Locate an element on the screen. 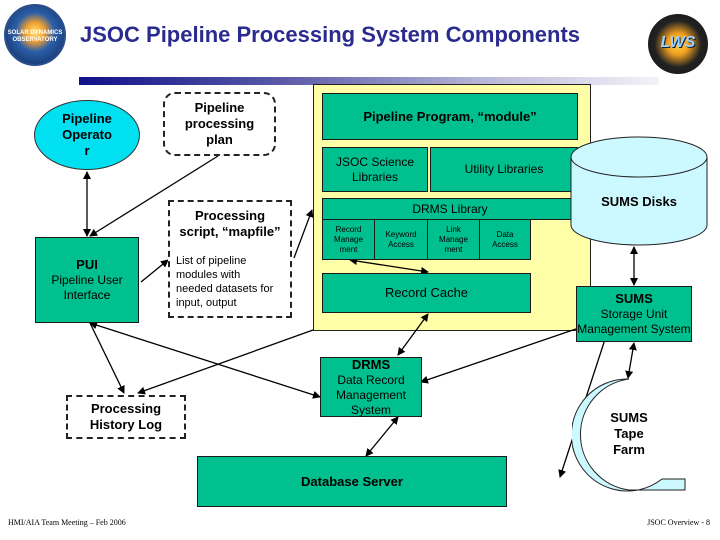 This screenshot has width=720, height=540. record-cache-node: Record Cache is located at coordinates (426, 293).